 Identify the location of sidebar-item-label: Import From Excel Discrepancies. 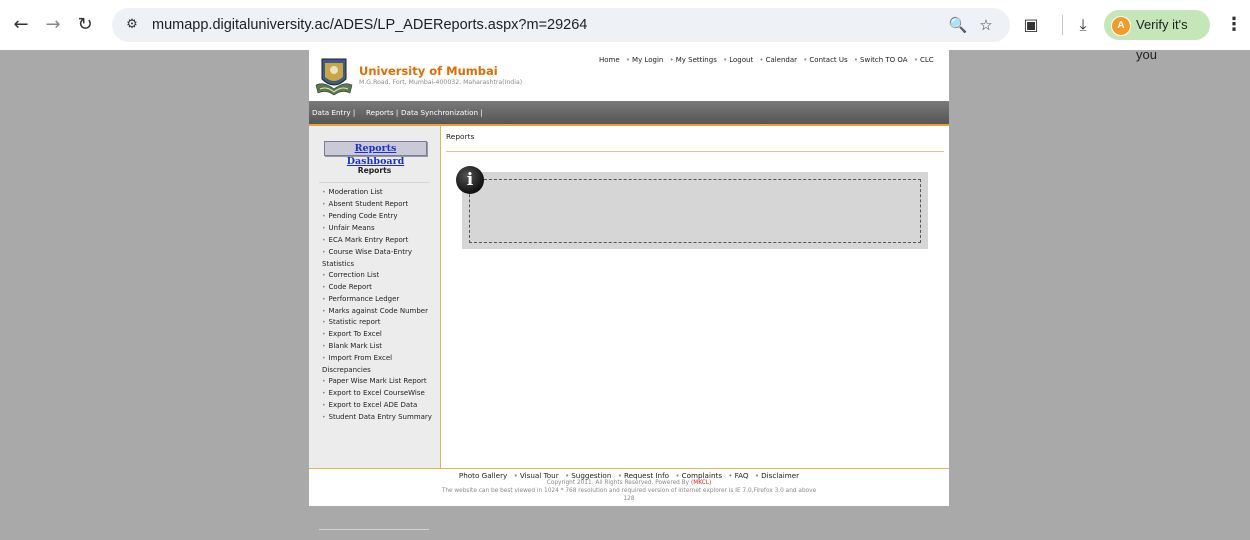
(357, 364).